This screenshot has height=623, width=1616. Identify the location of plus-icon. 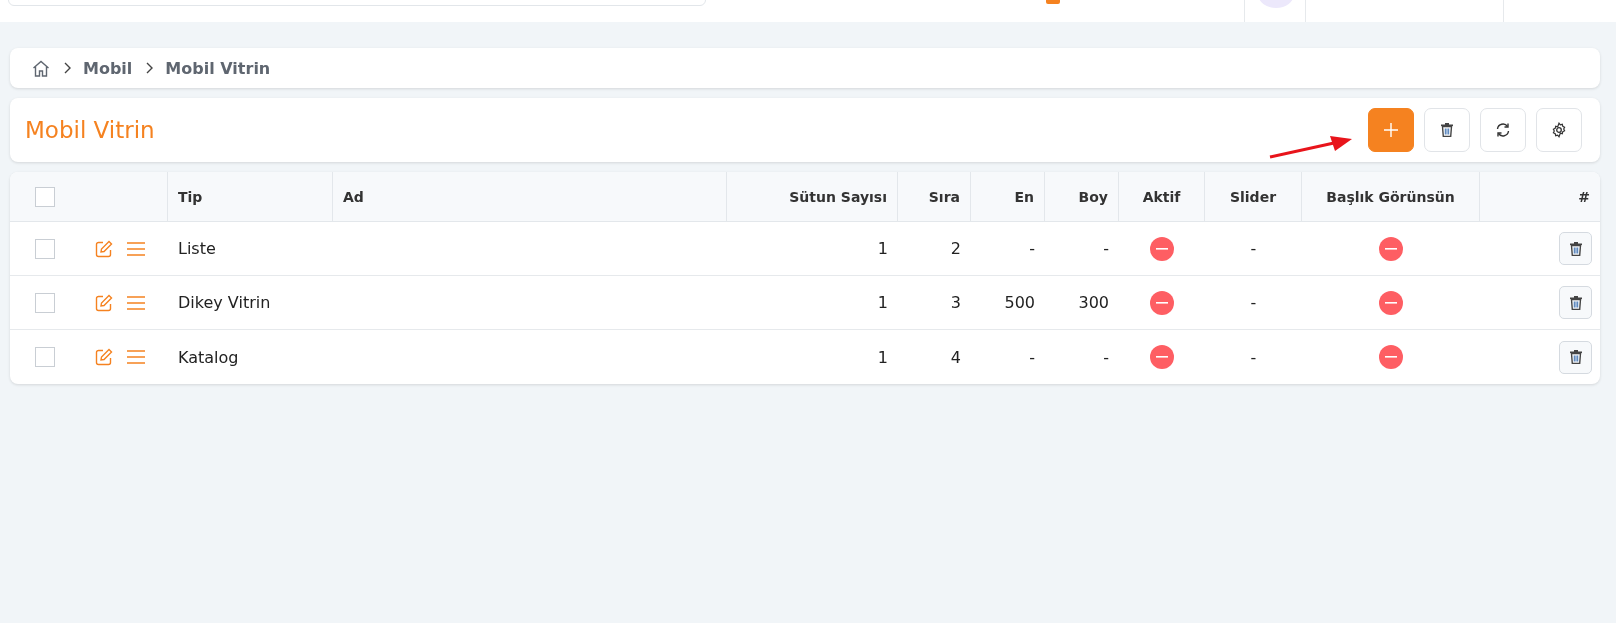
(1391, 130).